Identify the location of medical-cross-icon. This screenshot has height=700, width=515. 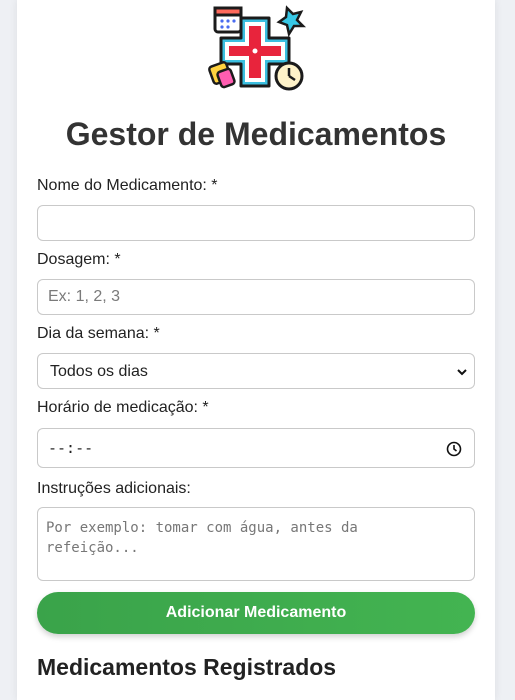
(257, 48).